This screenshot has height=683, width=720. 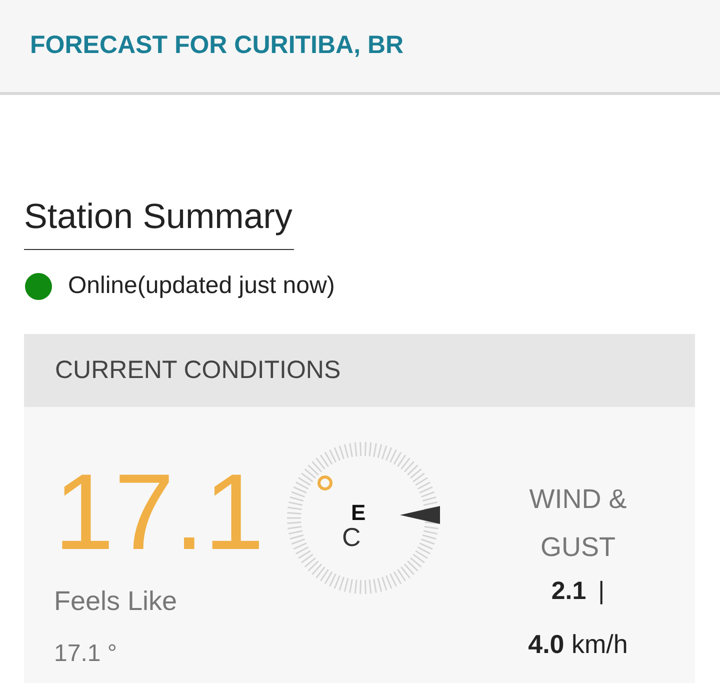 What do you see at coordinates (201, 286) in the screenshot?
I see `status-text: Online(updated just now)` at bounding box center [201, 286].